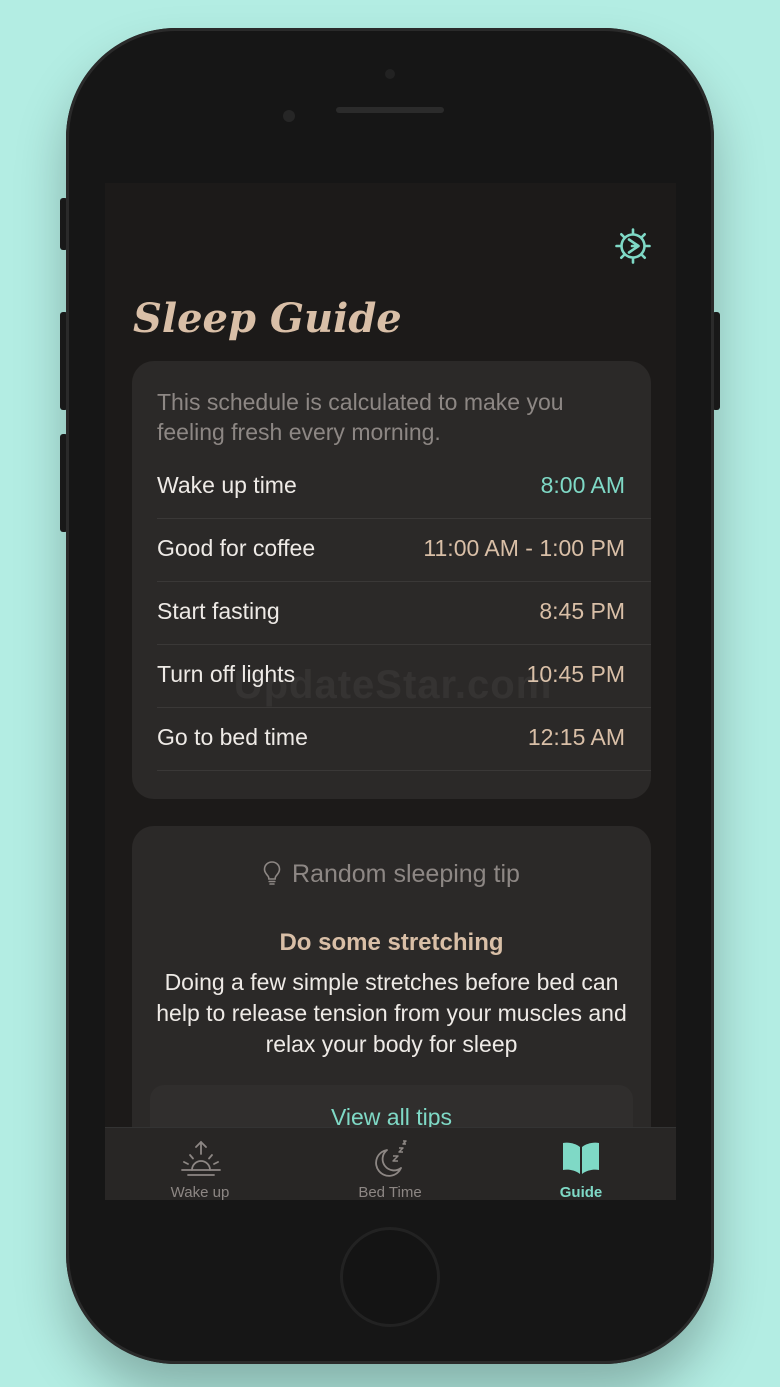 The image size is (780, 1387). What do you see at coordinates (404, 550) in the screenshot?
I see `schedule-row-coffee: Good for coffee 11:00 AM - 1:00 PM` at bounding box center [404, 550].